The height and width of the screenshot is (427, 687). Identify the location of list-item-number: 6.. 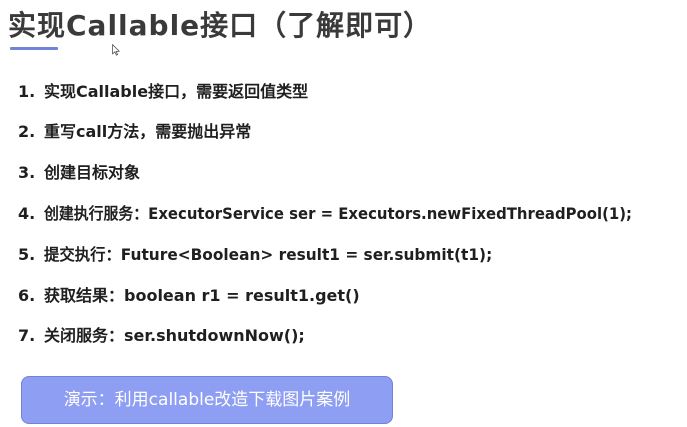
(27, 295).